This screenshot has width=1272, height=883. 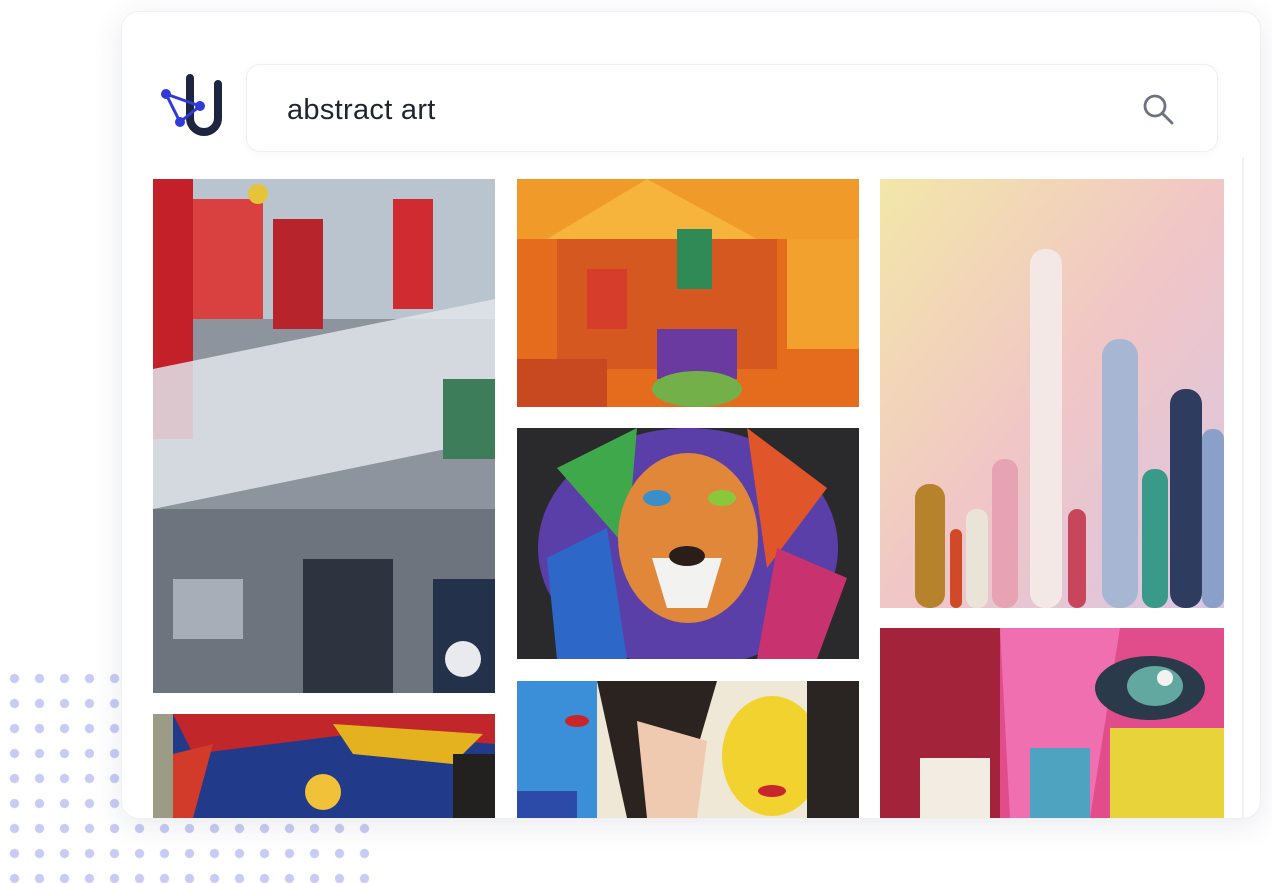 What do you see at coordinates (1158, 109) in the screenshot?
I see `search-icon` at bounding box center [1158, 109].